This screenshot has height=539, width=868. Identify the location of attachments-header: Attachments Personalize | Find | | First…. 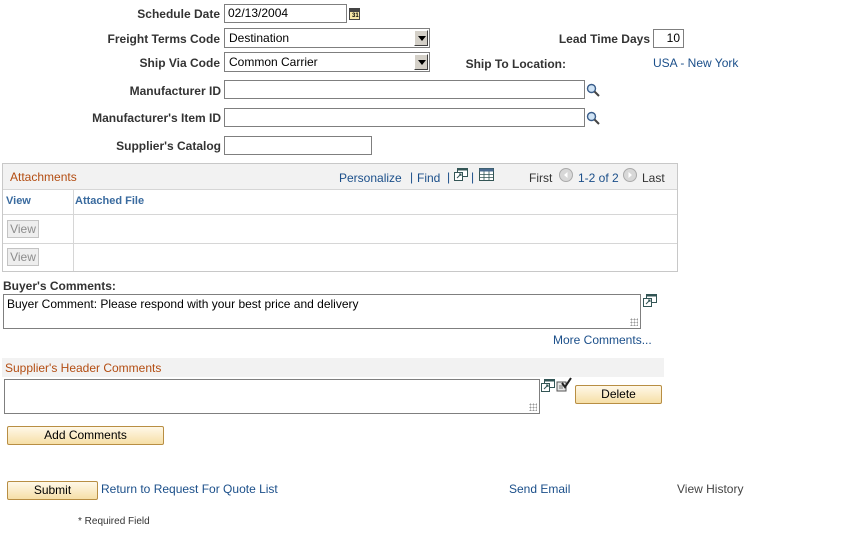
(340, 177).